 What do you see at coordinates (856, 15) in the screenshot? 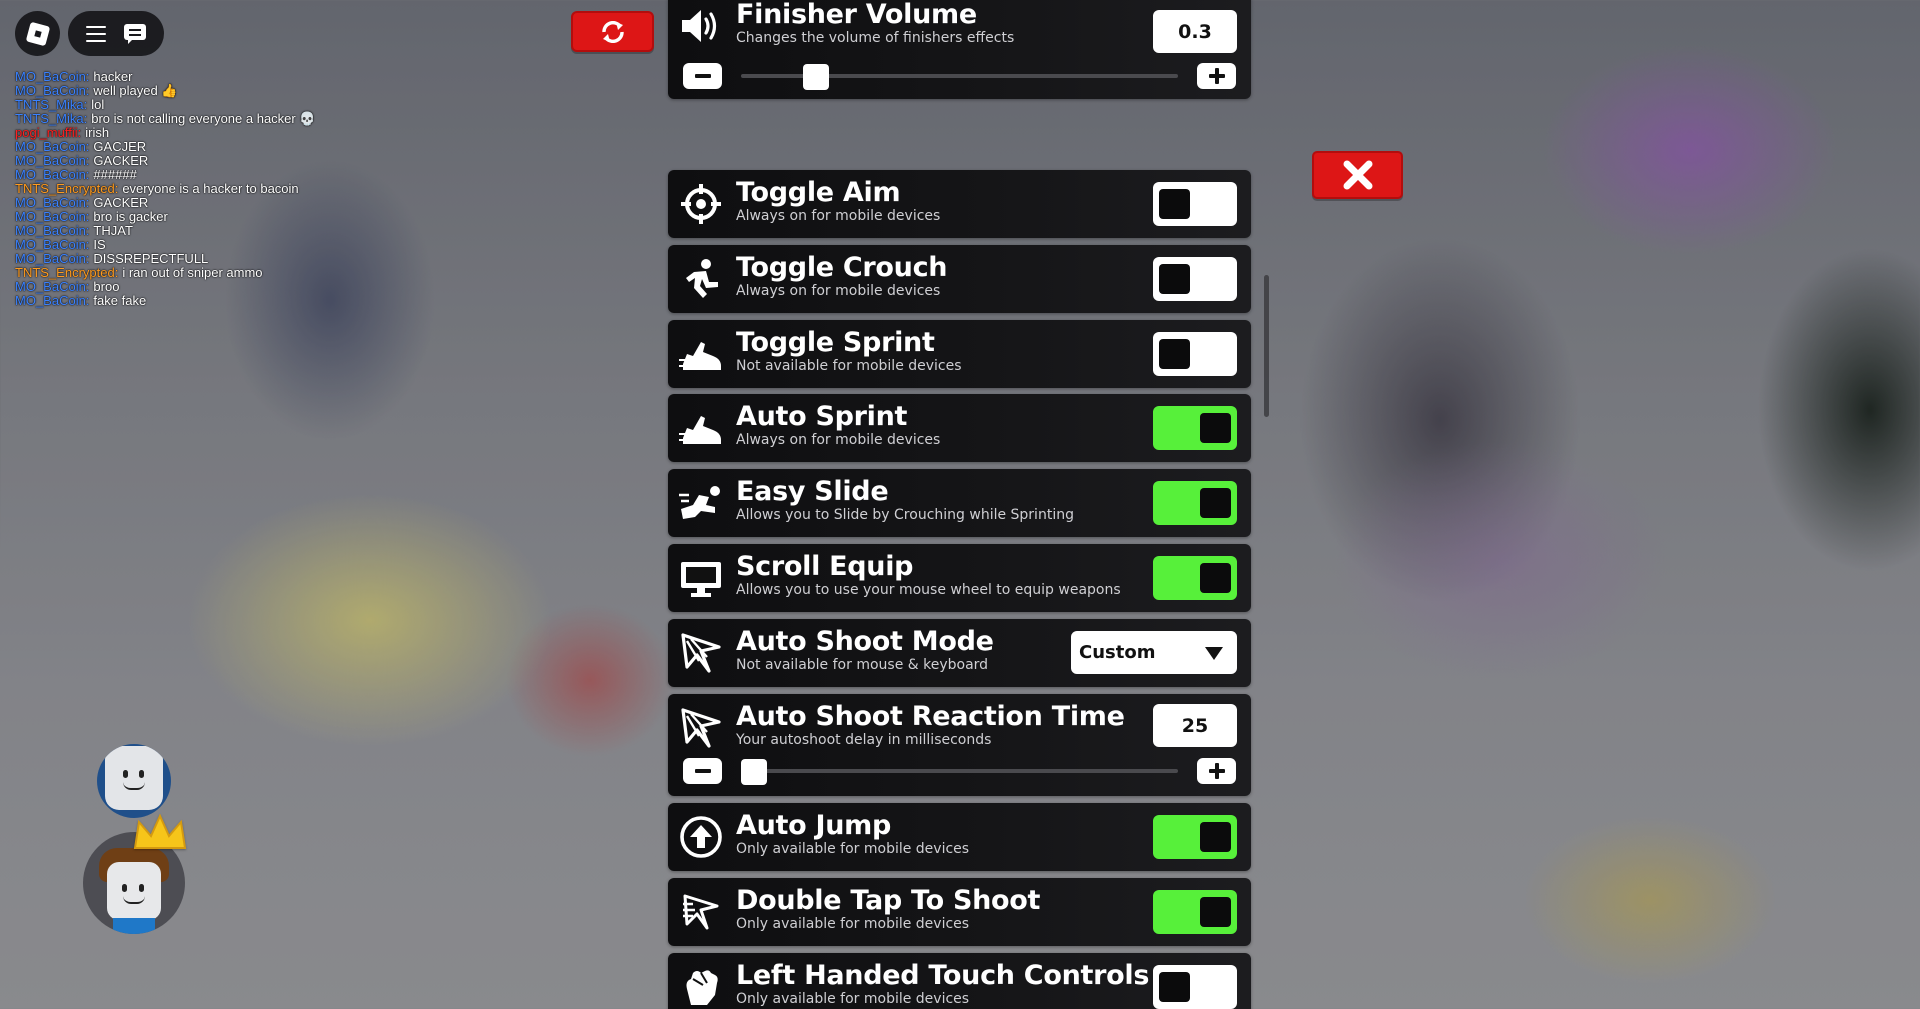
I see `setting-title: Finisher Volume` at bounding box center [856, 15].